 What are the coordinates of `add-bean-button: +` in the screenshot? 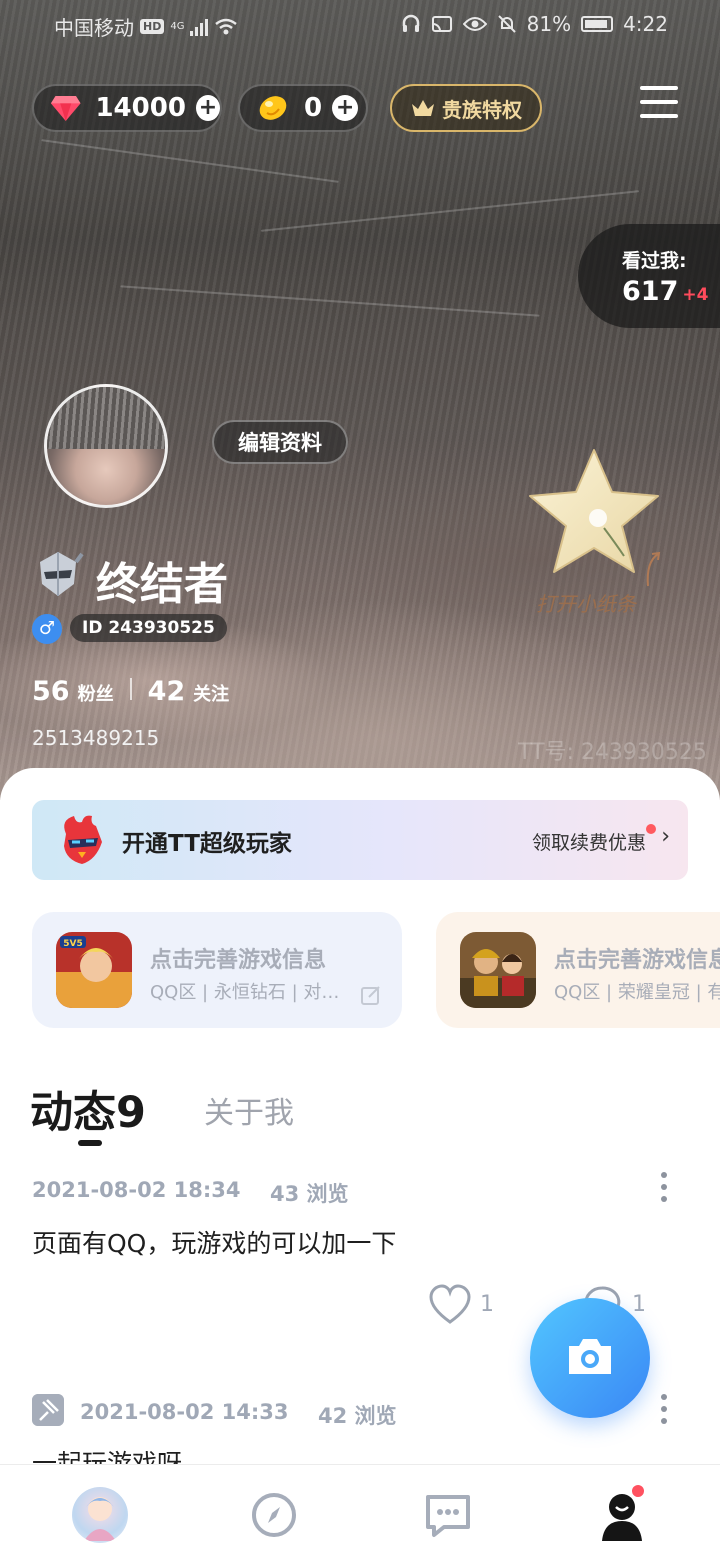 It's located at (345, 108).